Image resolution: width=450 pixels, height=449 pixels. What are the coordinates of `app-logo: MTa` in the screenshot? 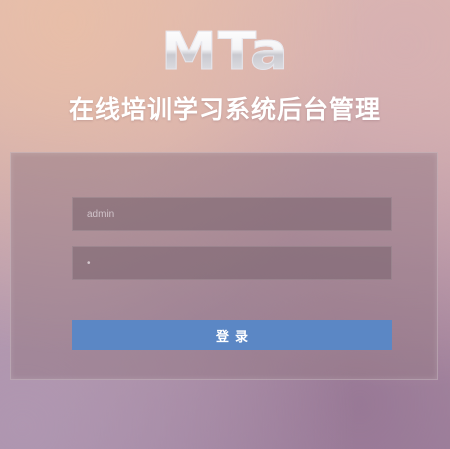 It's located at (225, 52).